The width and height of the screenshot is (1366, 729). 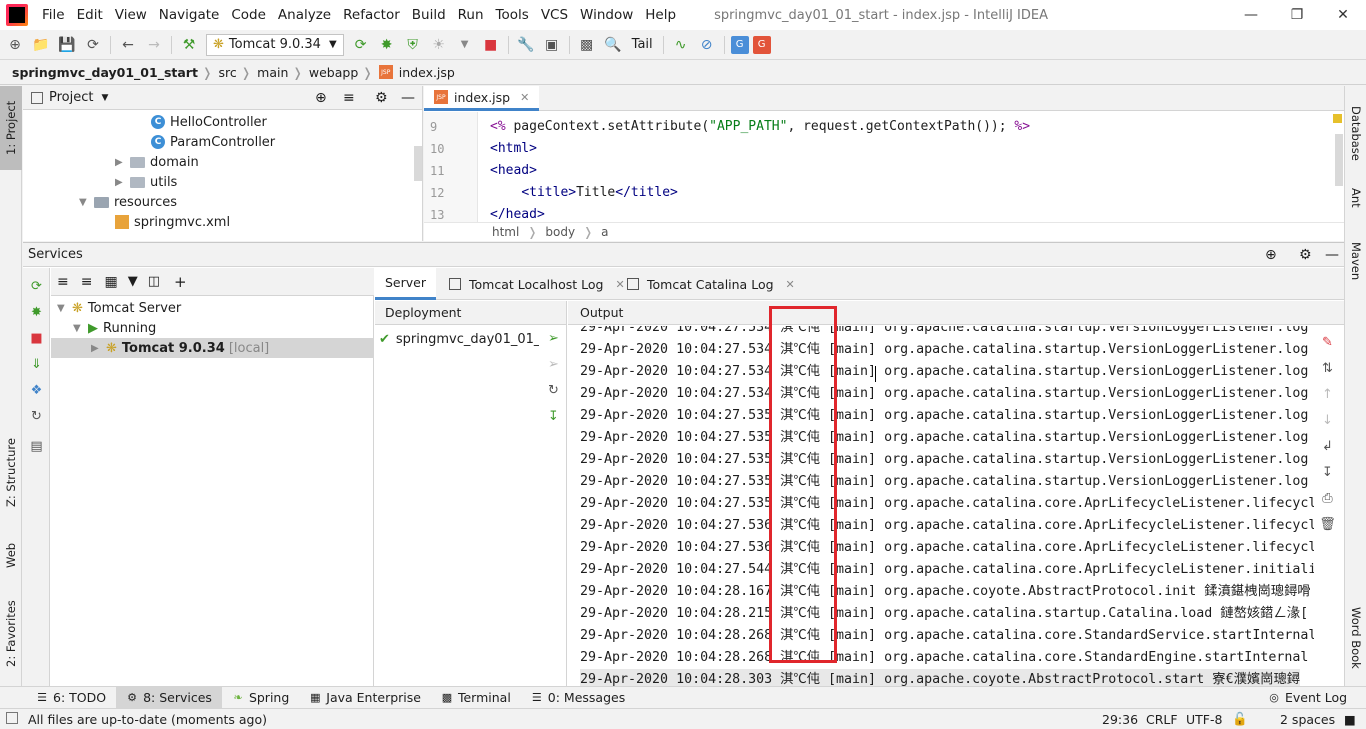 I want to click on bottom-tab-terminal: ▩ Terminal, so click(x=476, y=698).